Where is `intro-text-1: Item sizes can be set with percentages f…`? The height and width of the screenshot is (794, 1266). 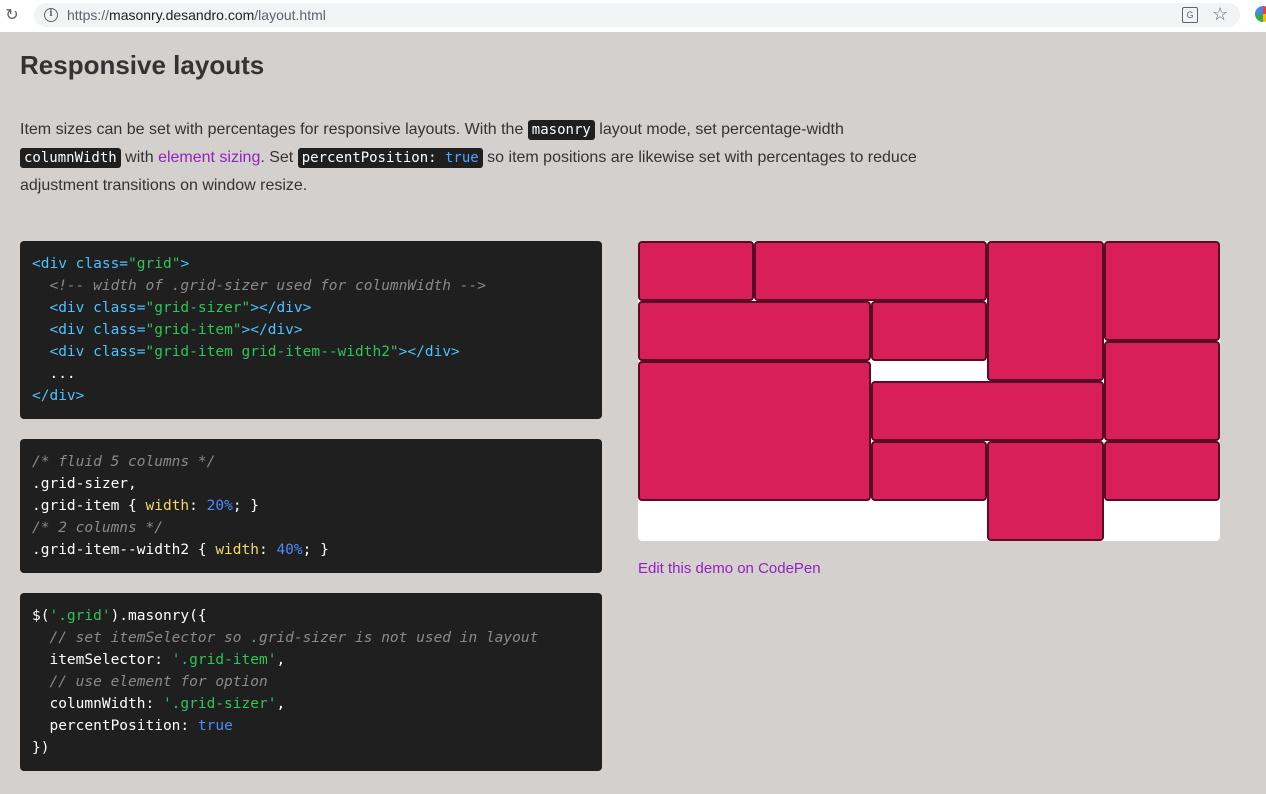 intro-text-1: Item sizes can be set with percentages f… is located at coordinates (274, 129).